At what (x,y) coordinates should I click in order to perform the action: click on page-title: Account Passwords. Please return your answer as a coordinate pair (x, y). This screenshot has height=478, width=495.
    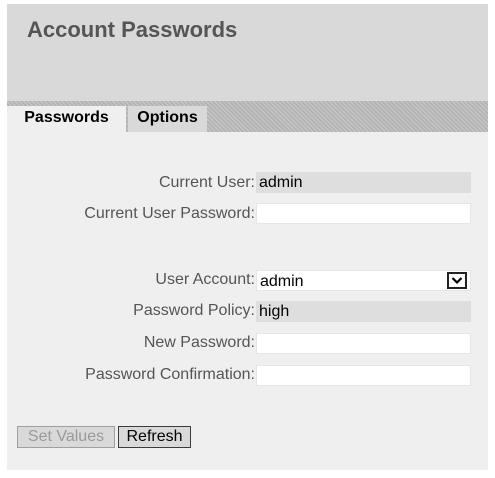
    Looking at the image, I should click on (132, 29).